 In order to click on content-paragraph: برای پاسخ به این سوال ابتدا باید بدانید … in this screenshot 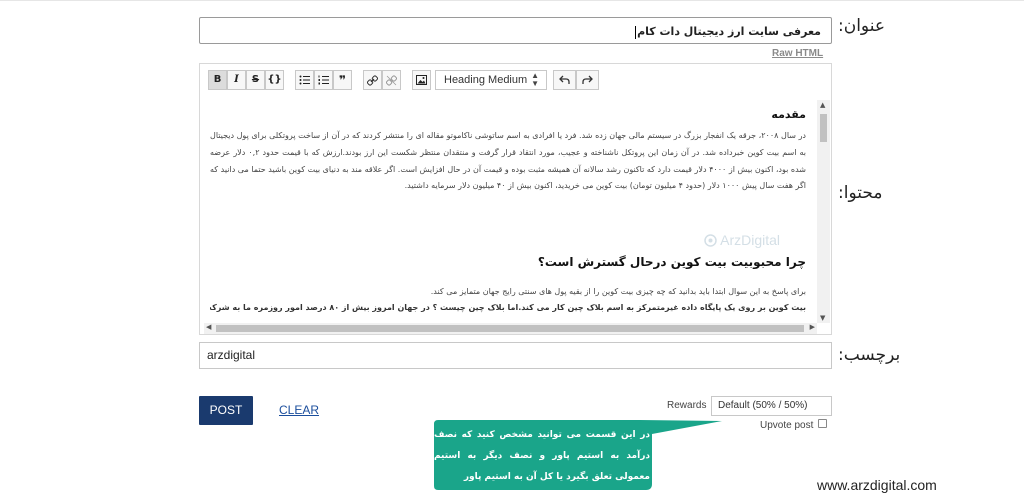, I will do `click(618, 291)`.